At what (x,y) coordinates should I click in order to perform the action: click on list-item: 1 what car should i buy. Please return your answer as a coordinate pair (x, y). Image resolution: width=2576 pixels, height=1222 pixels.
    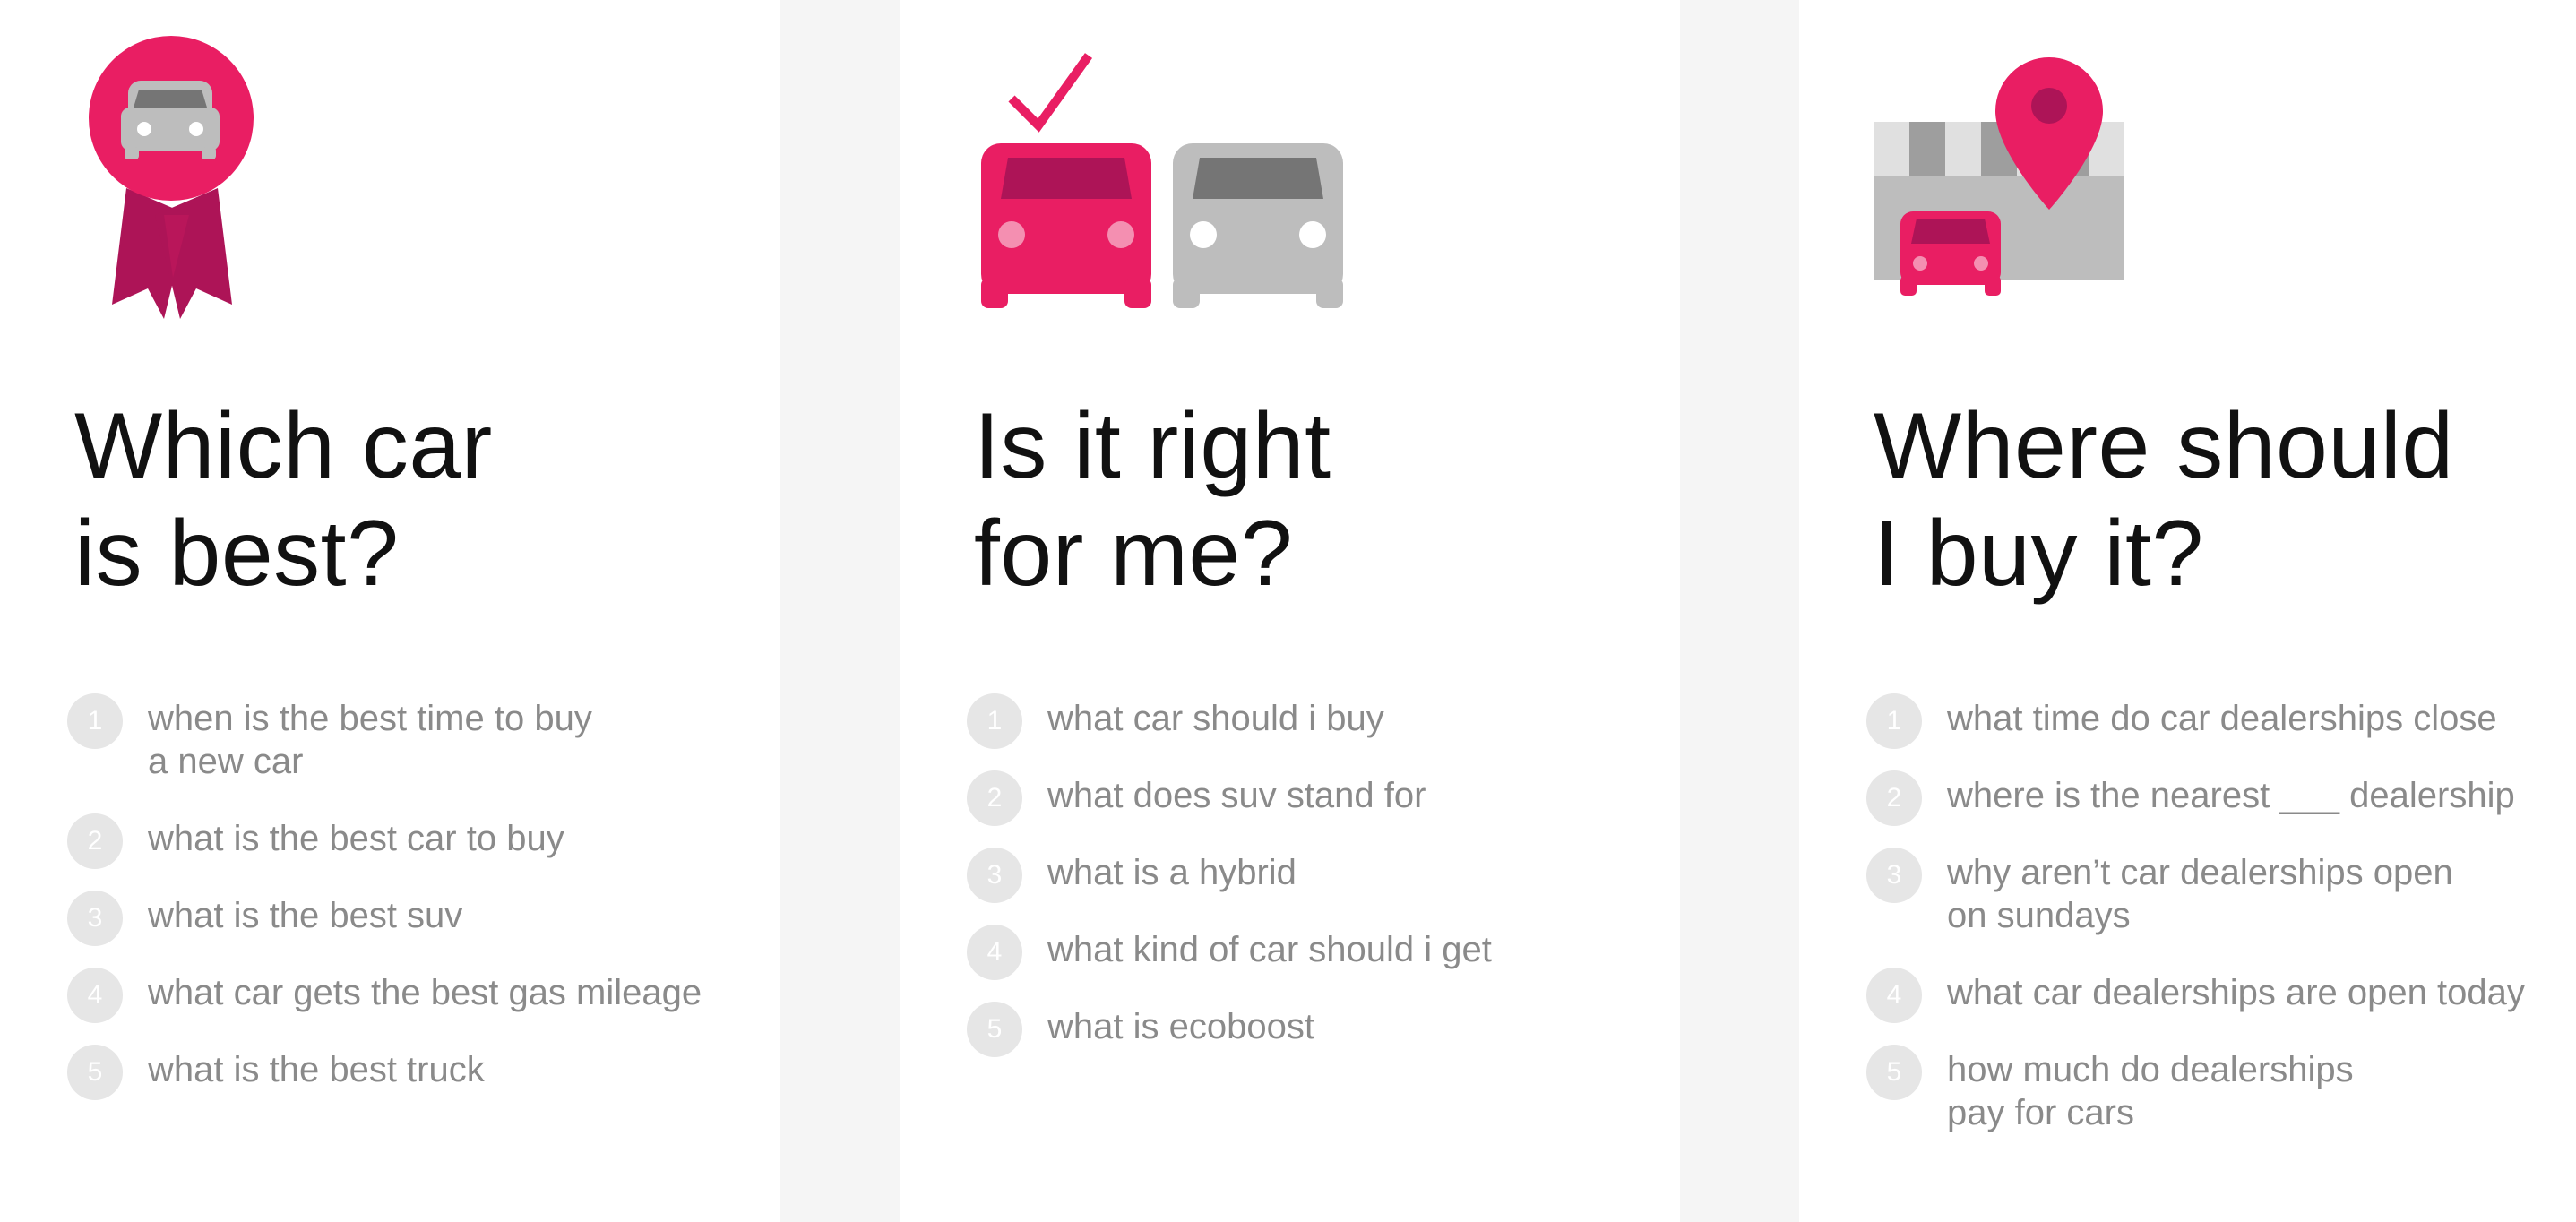
    Looking at the image, I should click on (1321, 721).